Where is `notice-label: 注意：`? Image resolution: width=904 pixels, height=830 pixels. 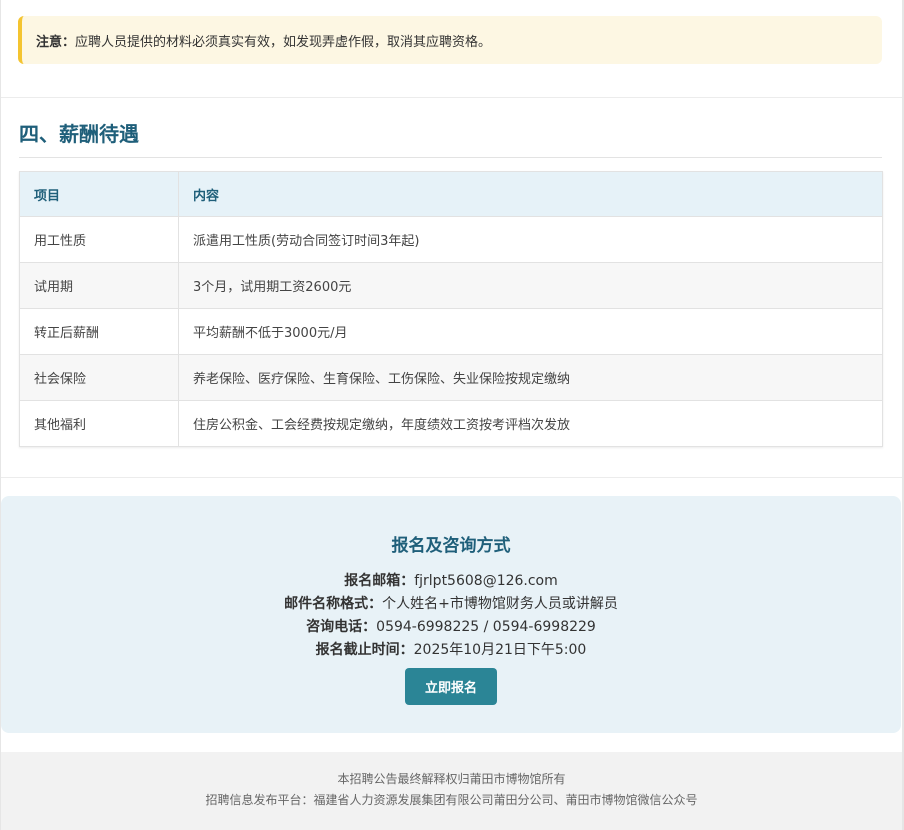
notice-label: 注意： is located at coordinates (56, 42).